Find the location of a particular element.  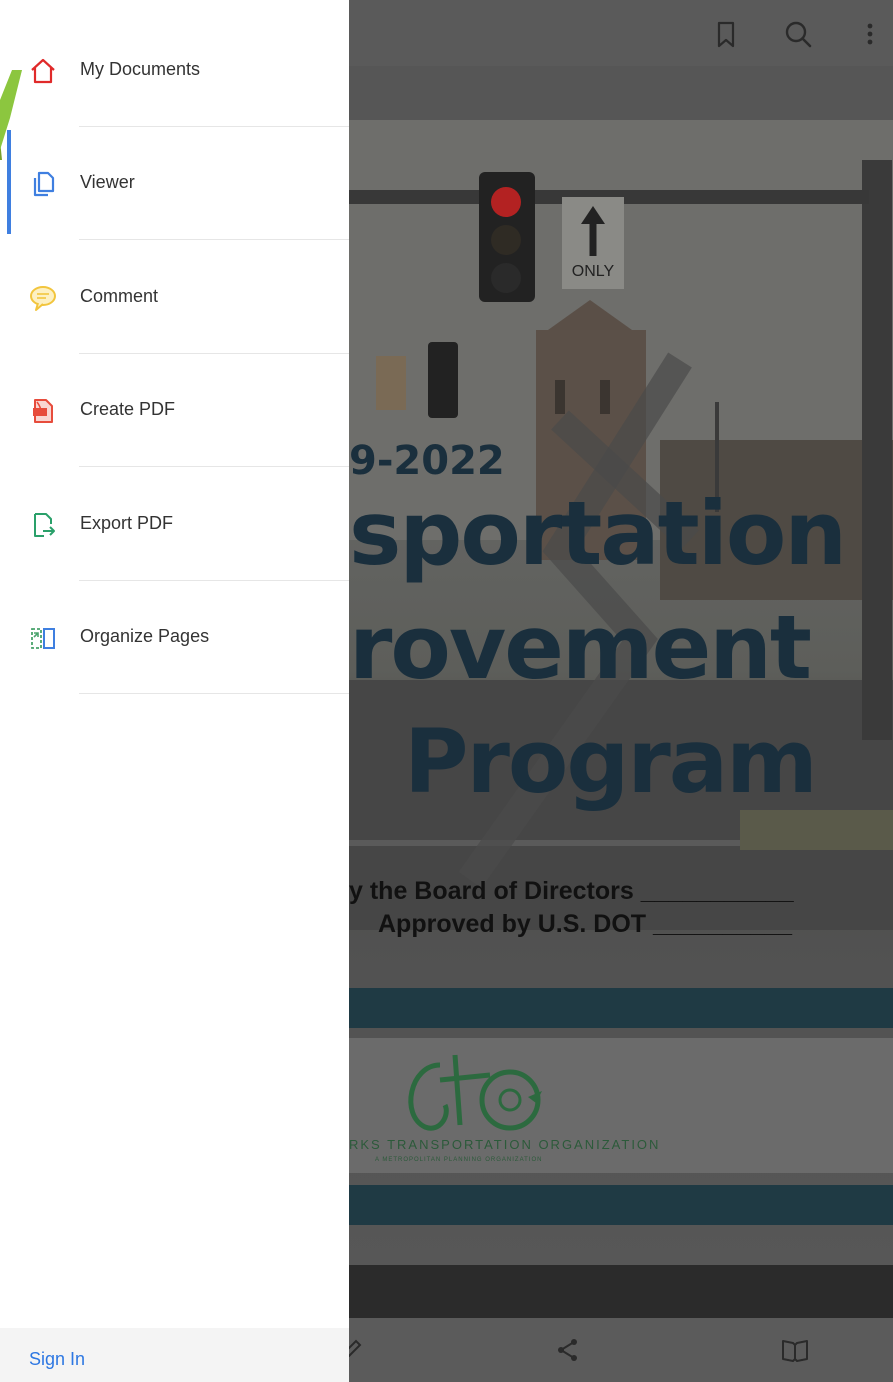

bookmark-icon is located at coordinates (726, 34).